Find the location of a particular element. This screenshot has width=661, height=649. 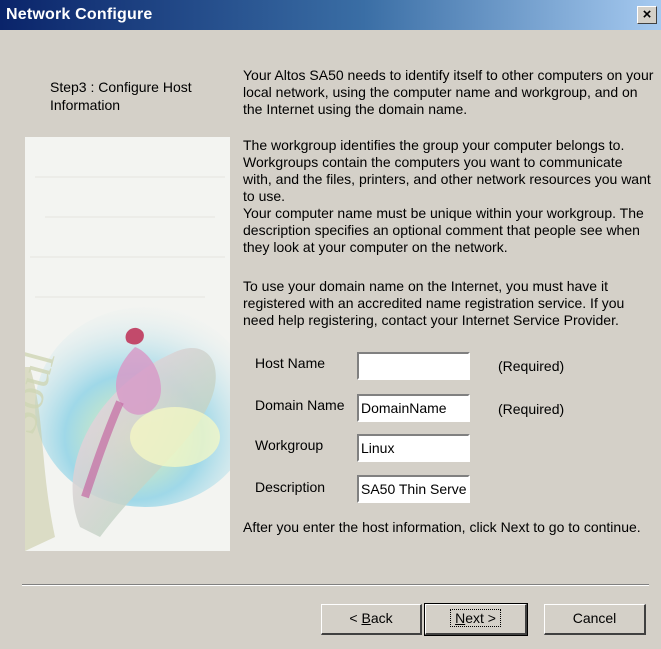

next-button: Next > is located at coordinates (476, 619).